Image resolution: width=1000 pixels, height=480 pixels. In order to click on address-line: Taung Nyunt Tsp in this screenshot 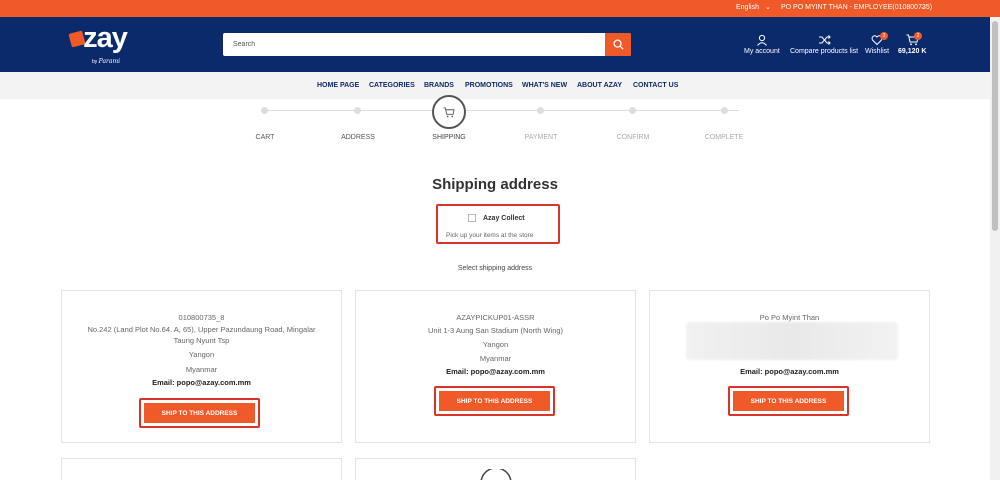, I will do `click(201, 340)`.